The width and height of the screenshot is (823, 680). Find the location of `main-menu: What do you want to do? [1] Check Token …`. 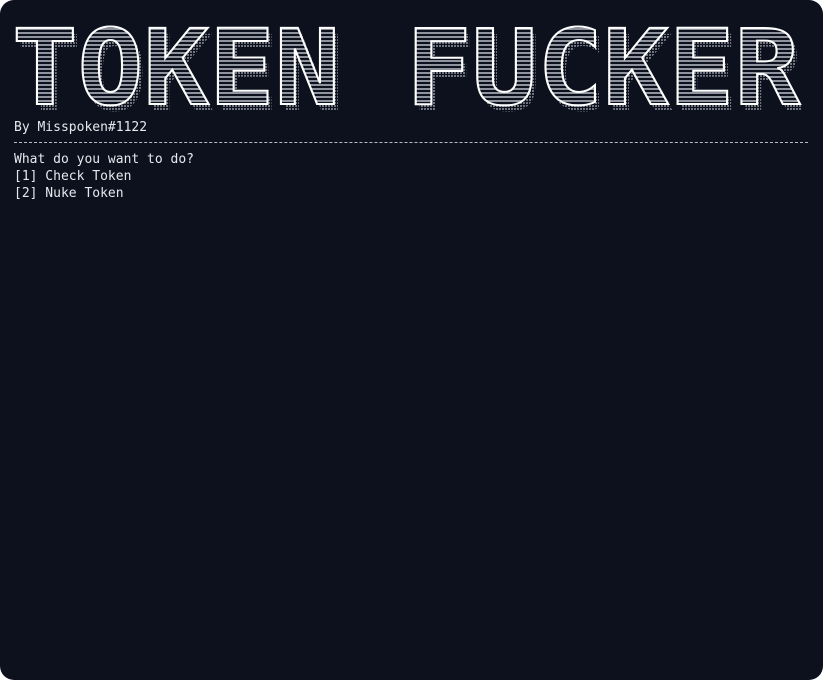

main-menu: What do you want to do? [1] Check Token … is located at coordinates (104, 176).